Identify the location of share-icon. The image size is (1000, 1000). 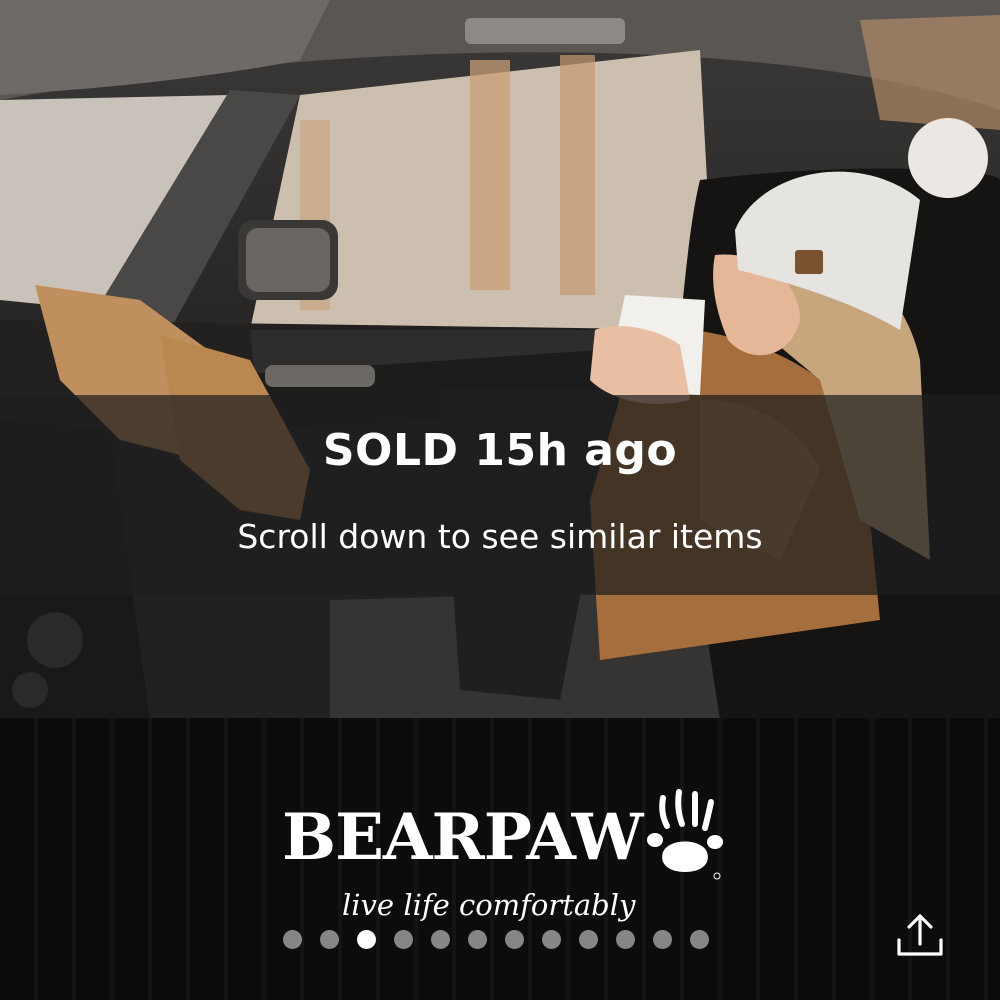
(920, 935).